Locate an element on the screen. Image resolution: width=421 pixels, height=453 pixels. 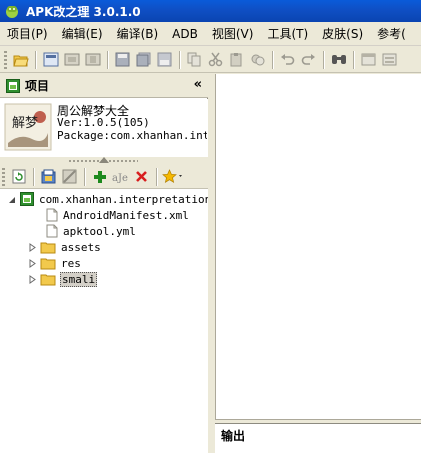
rename-icon: aJe is located at coordinates (120, 178).